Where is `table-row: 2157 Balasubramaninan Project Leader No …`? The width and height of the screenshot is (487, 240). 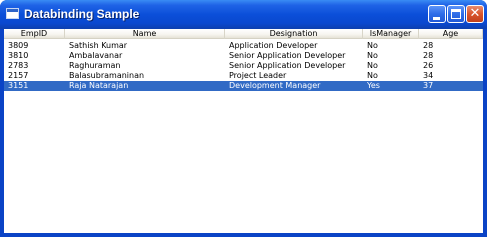
table-row: 2157 Balasubramaninan Project Leader No … is located at coordinates (243, 76).